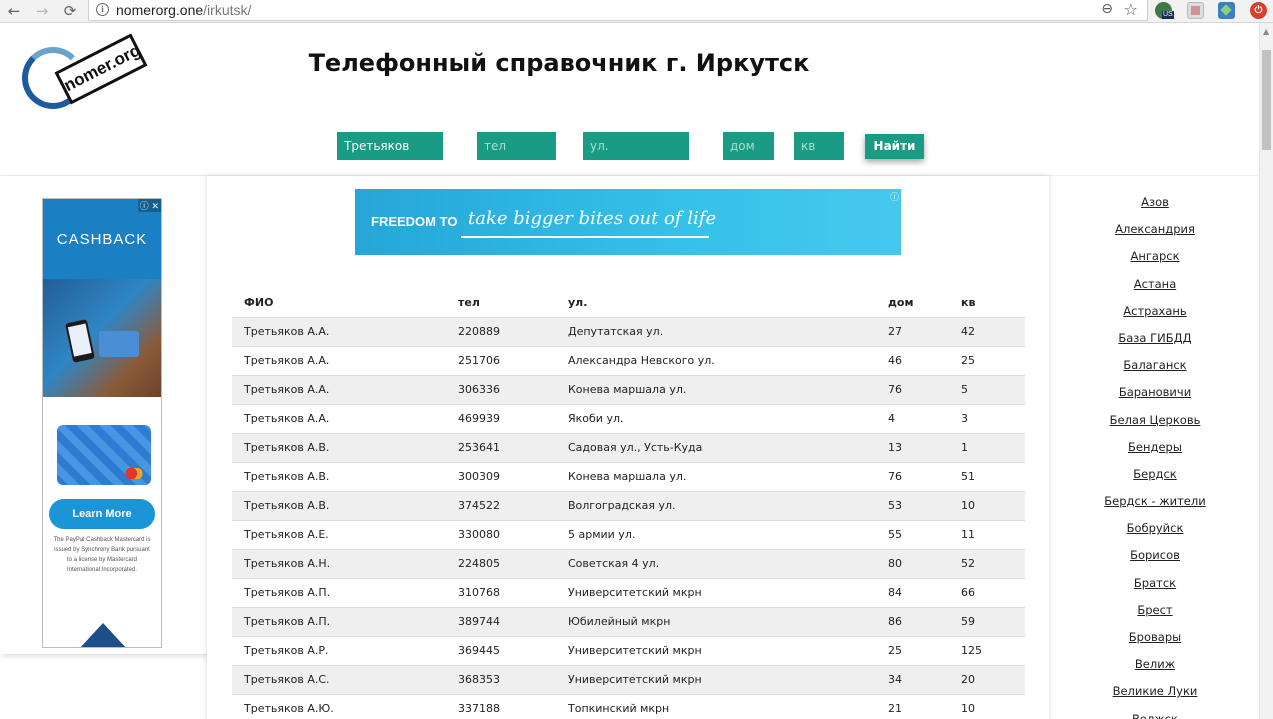 The image size is (1273, 719). What do you see at coordinates (501, 418) in the screenshot?
I see `phone-cell: 469939` at bounding box center [501, 418].